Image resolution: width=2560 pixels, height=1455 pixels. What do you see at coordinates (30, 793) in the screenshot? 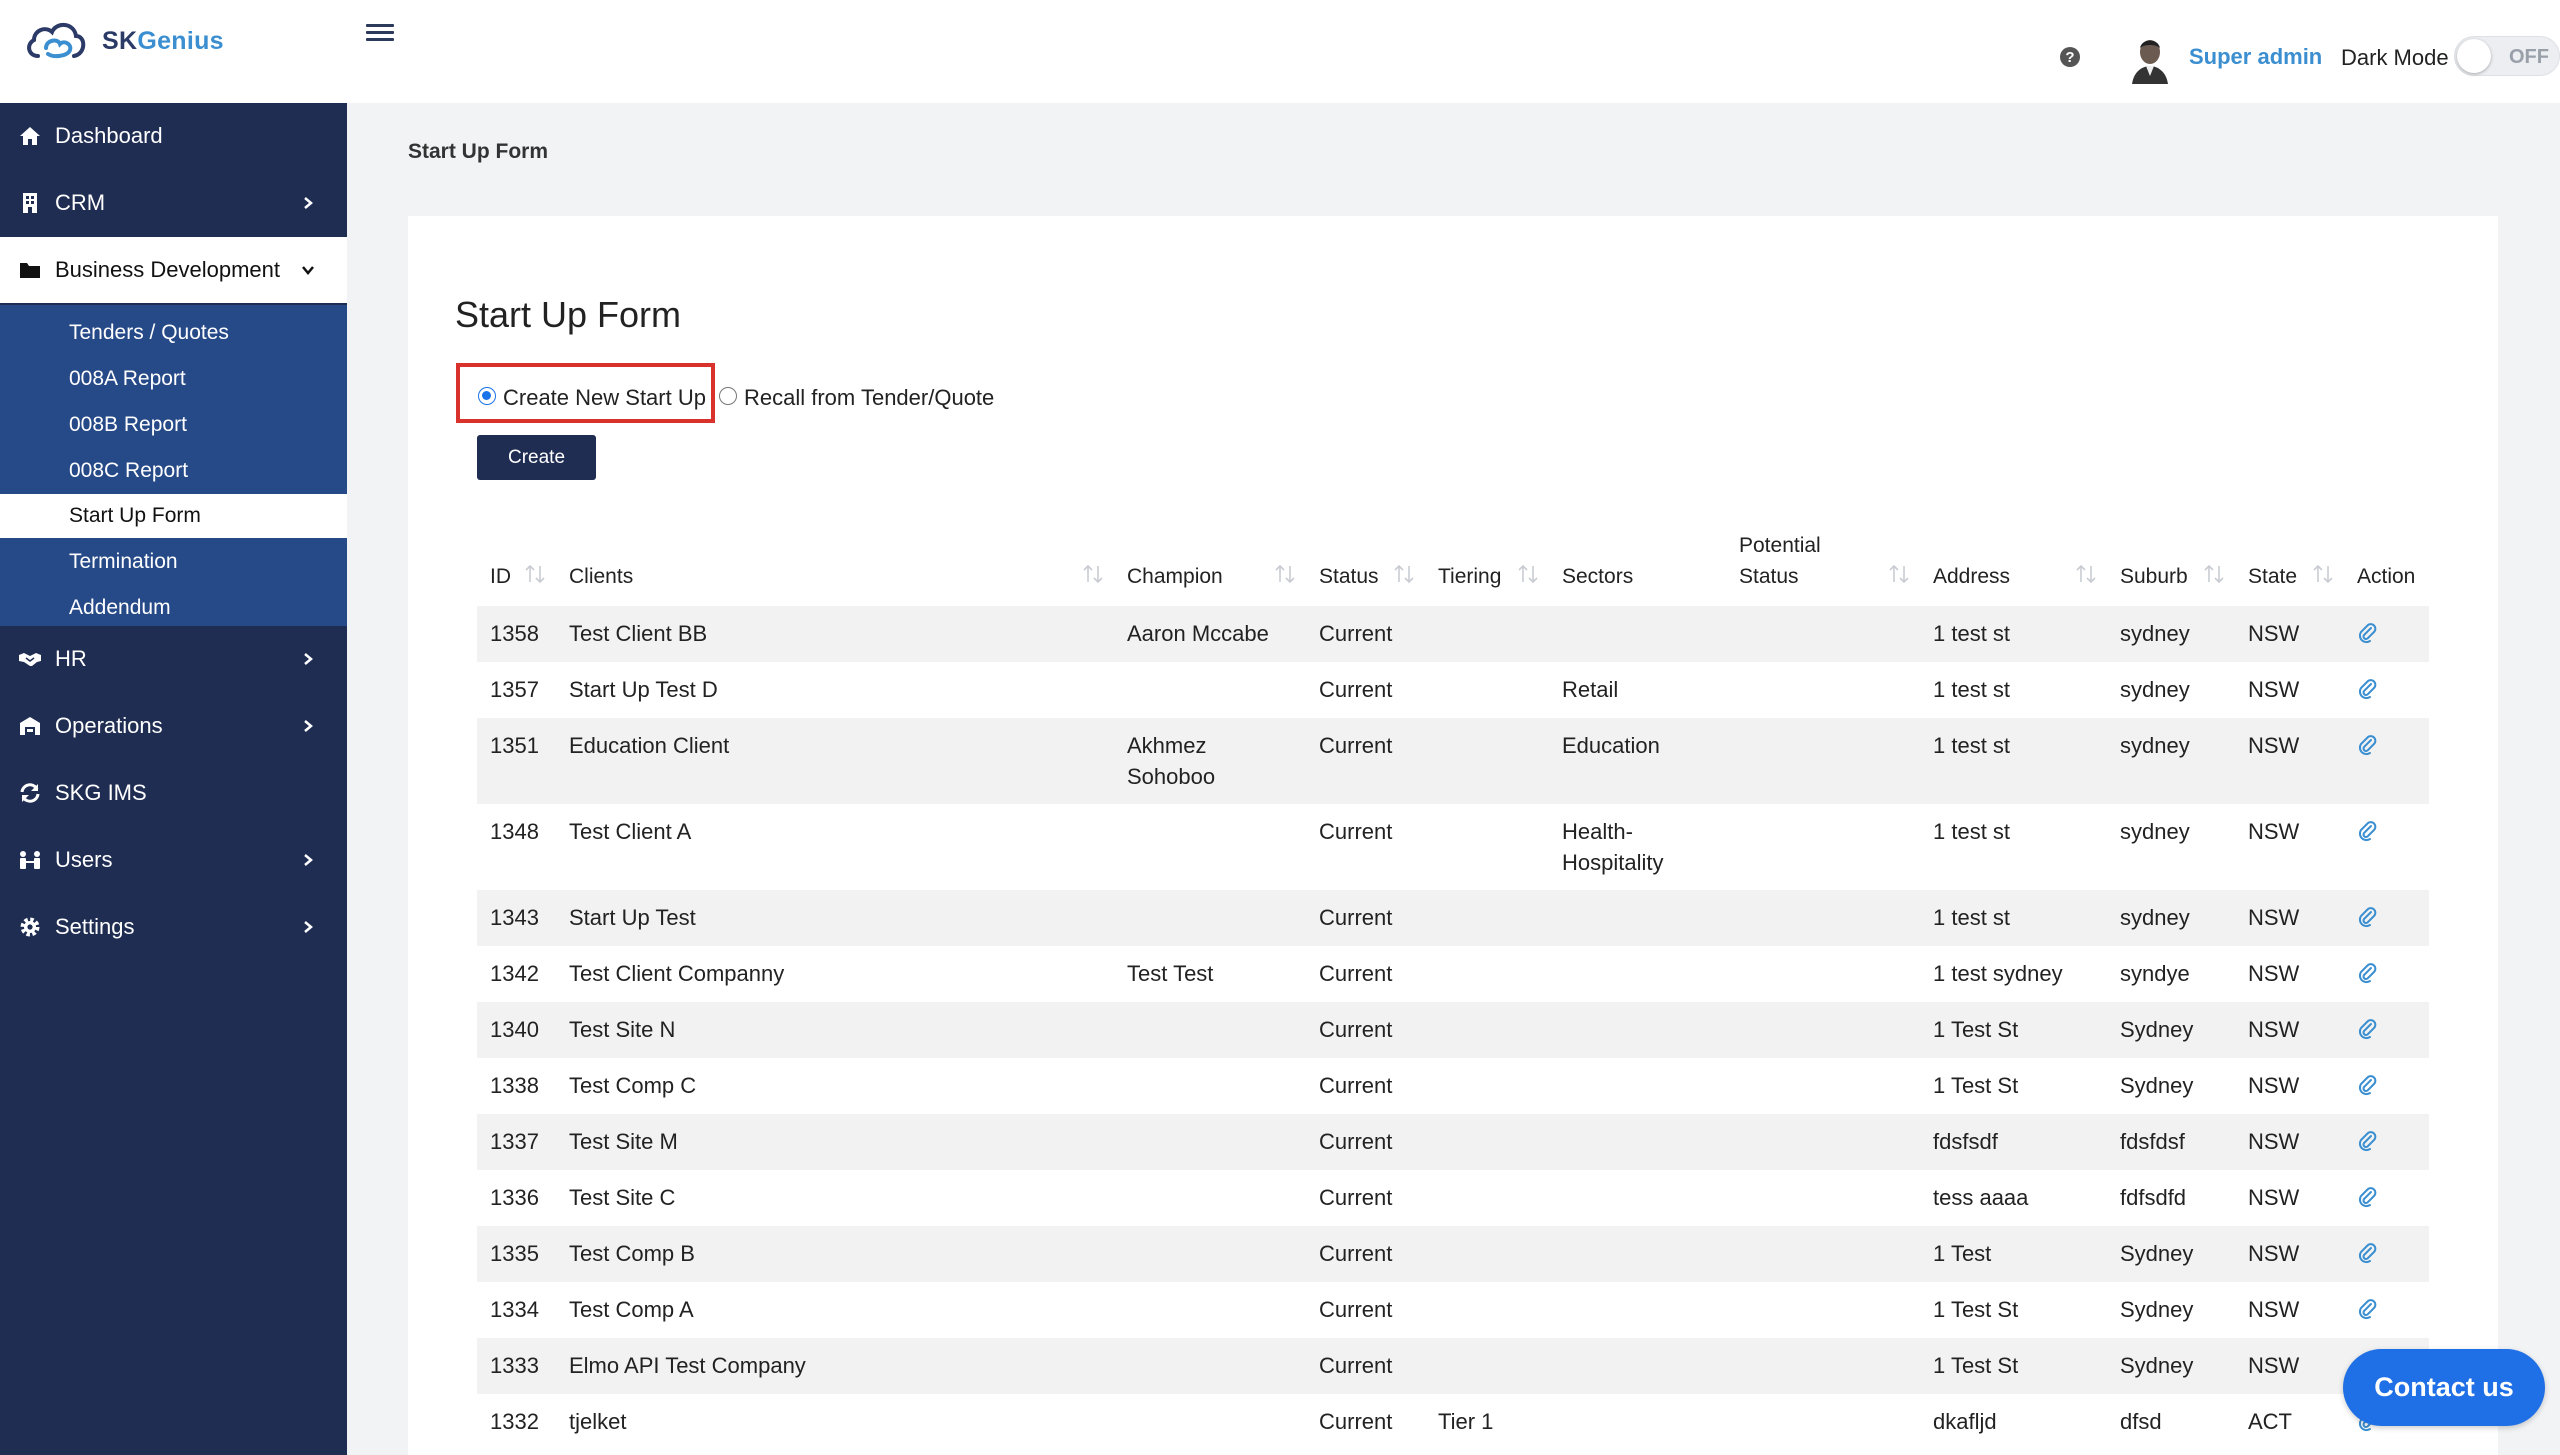
I see `sync-icon` at bounding box center [30, 793].